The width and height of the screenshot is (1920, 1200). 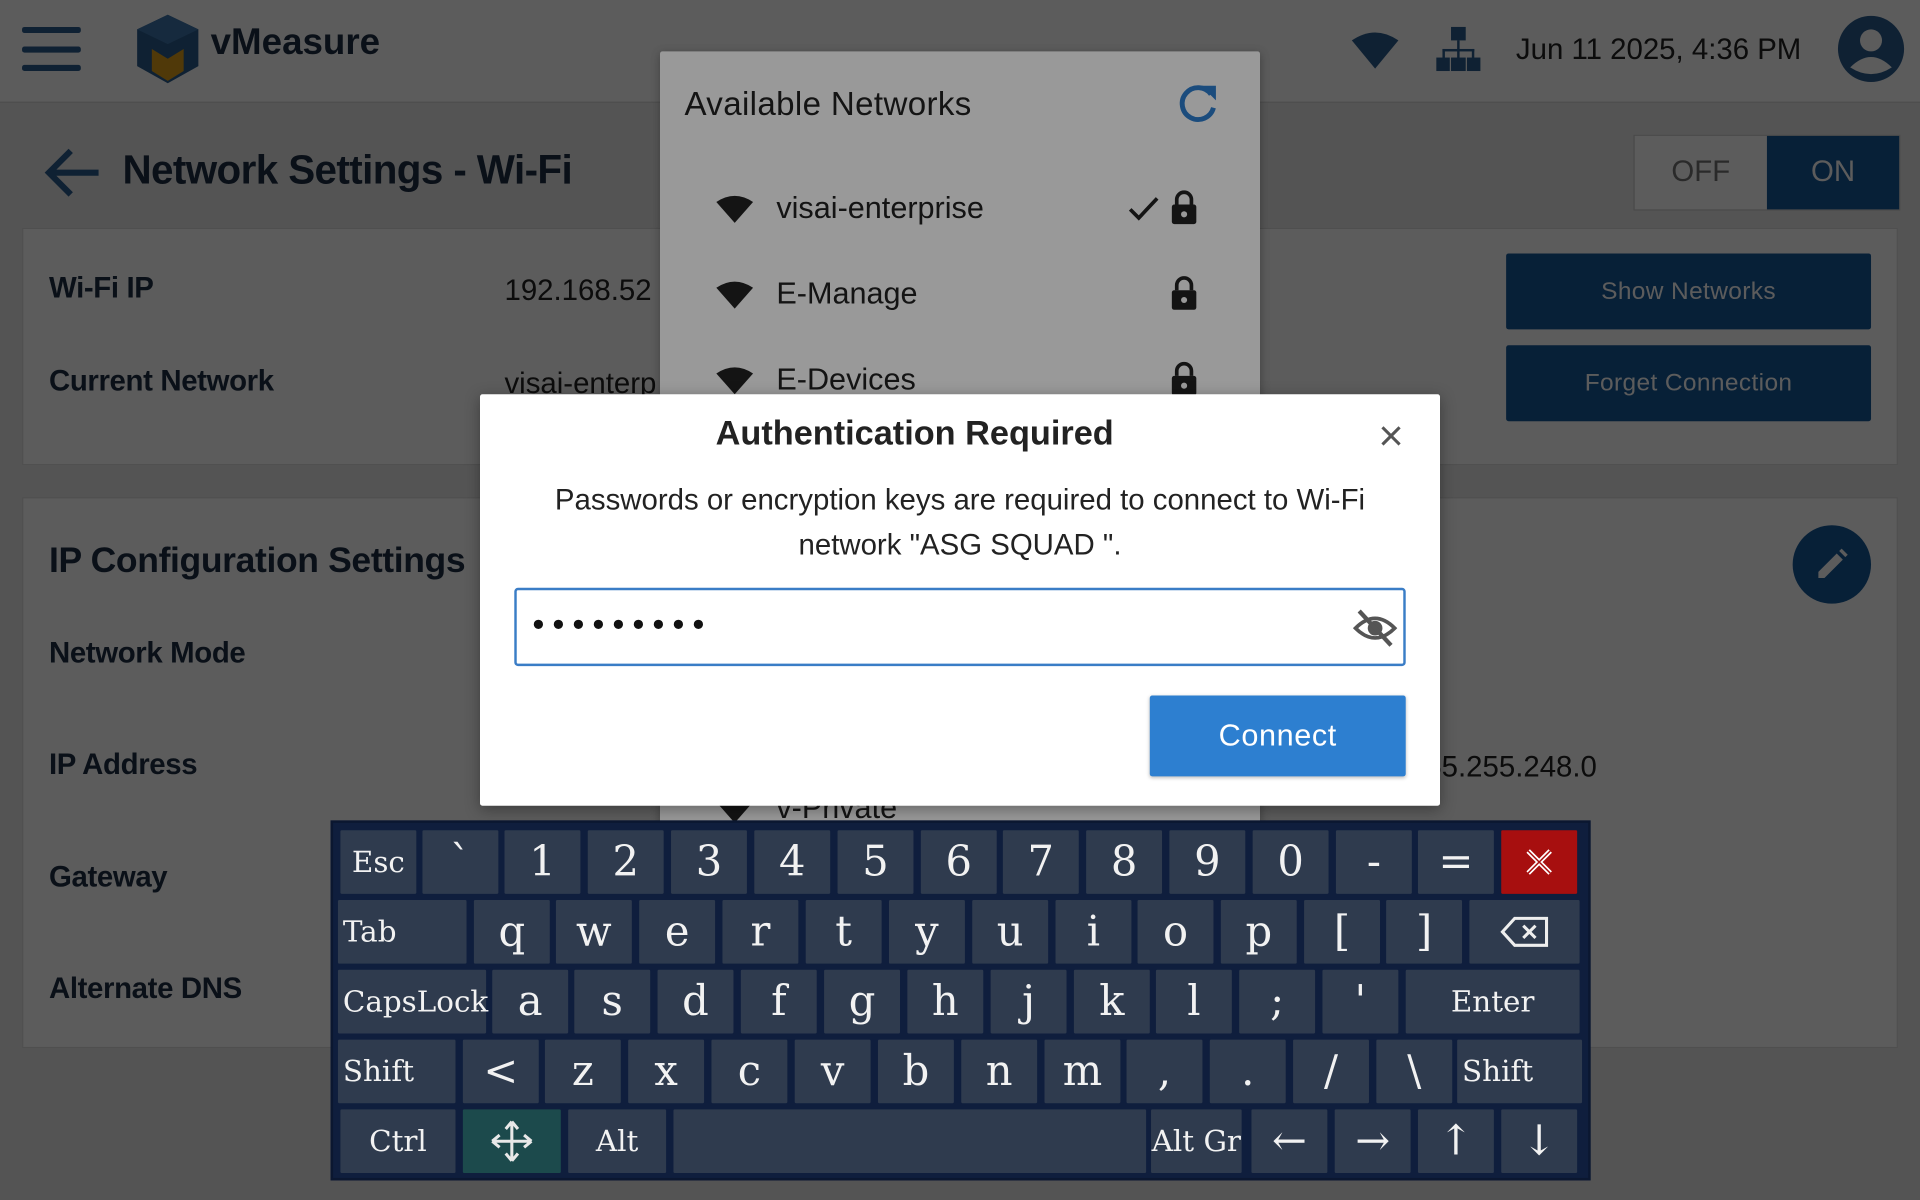 What do you see at coordinates (1289, 1141) in the screenshot?
I see `key-arrow-left: ←` at bounding box center [1289, 1141].